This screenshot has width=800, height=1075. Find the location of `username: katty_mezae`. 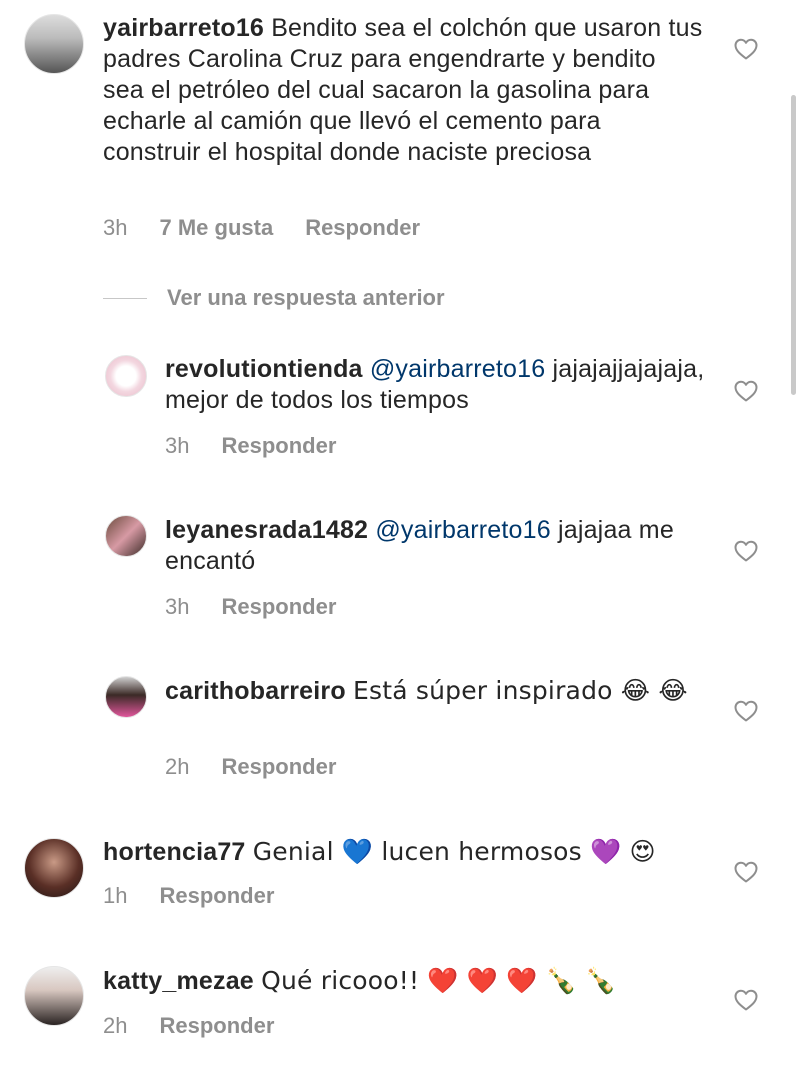

username: katty_mezae is located at coordinates (178, 981).